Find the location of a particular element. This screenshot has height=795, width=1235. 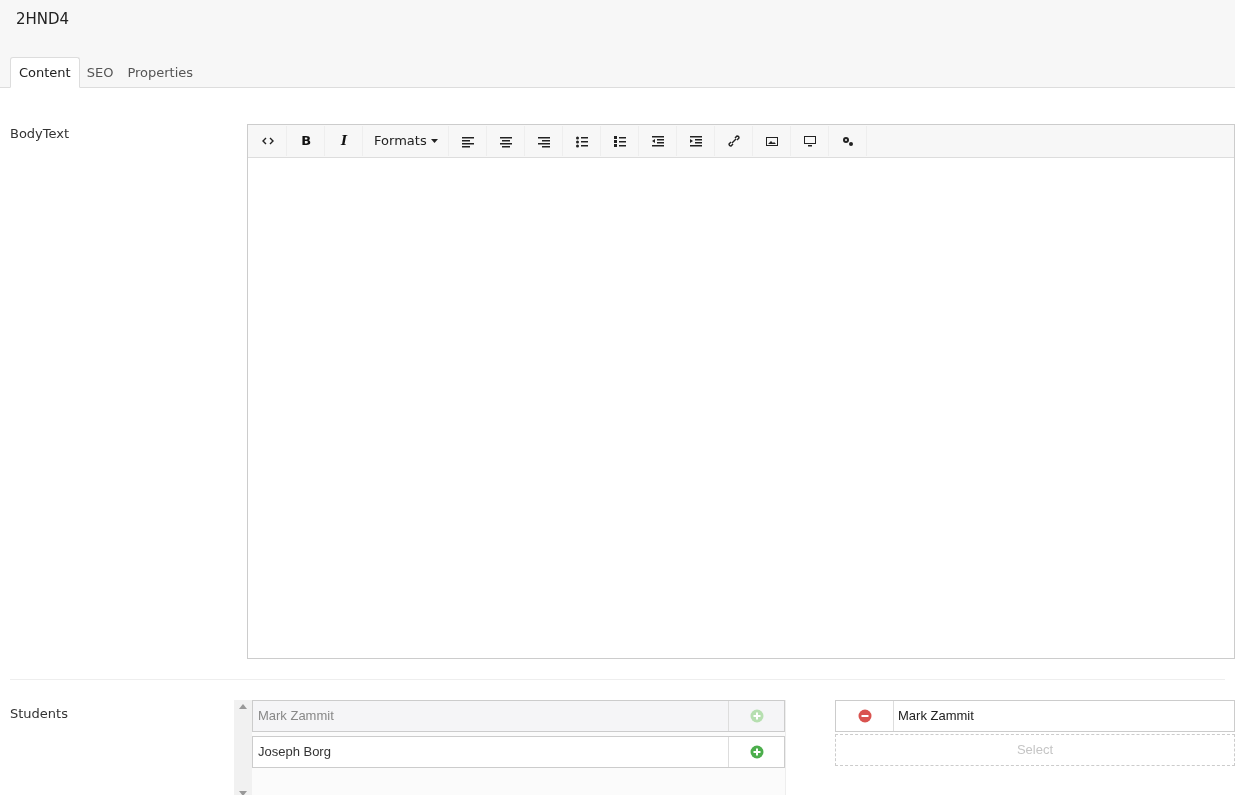

link-icon is located at coordinates (733, 141).